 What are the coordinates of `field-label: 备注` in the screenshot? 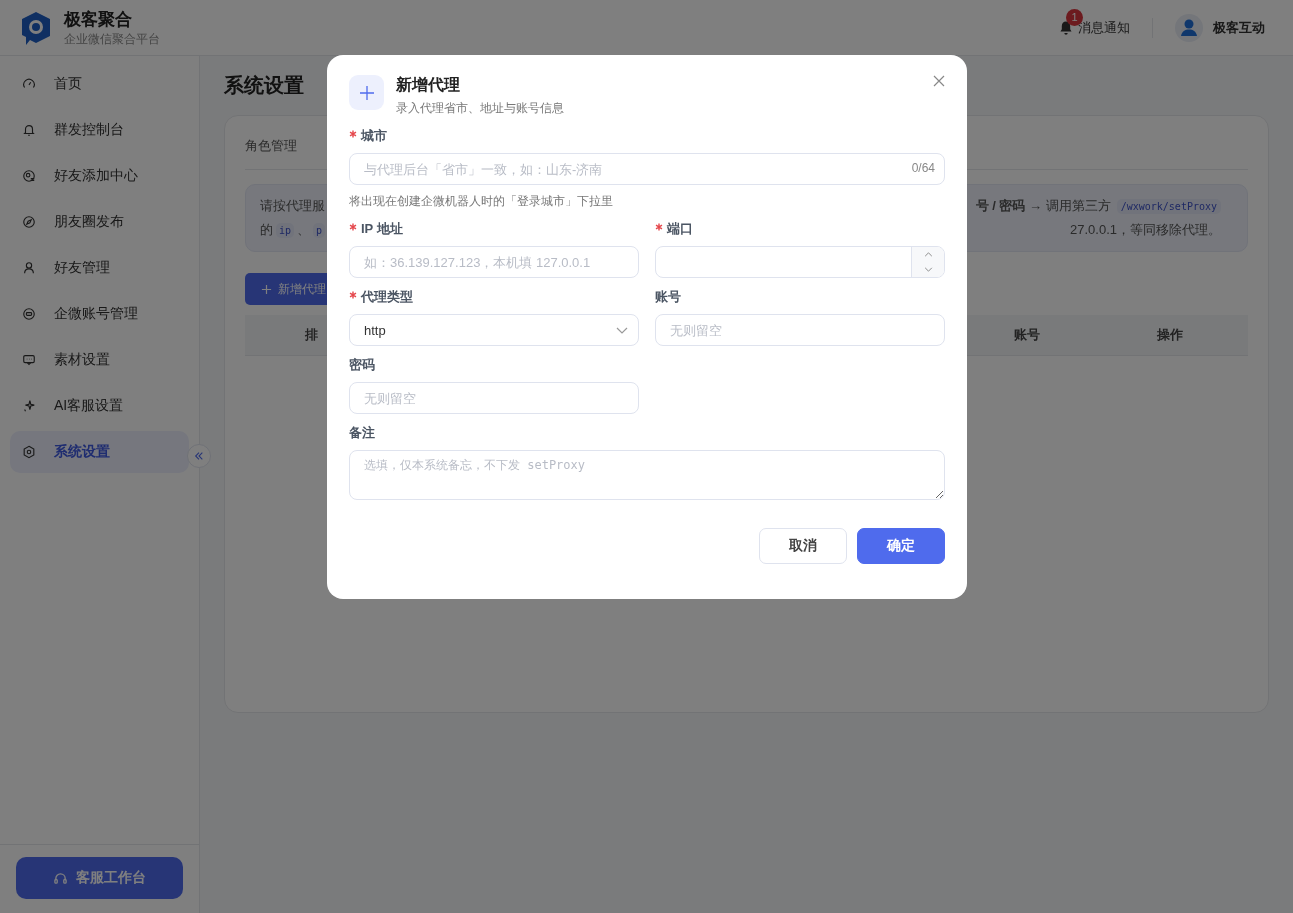 It's located at (362, 433).